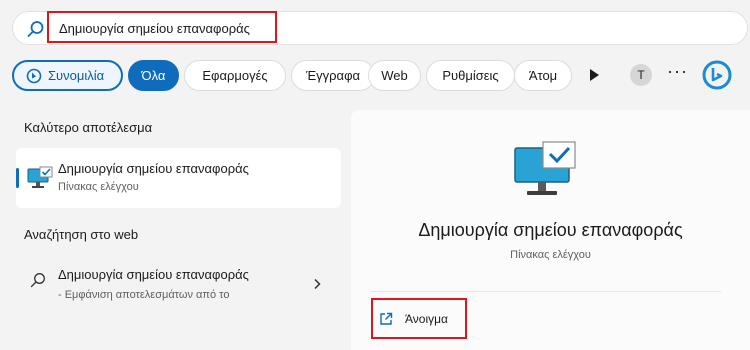 Image resolution: width=750 pixels, height=350 pixels. What do you see at coordinates (641, 75) in the screenshot?
I see `avatar: T` at bounding box center [641, 75].